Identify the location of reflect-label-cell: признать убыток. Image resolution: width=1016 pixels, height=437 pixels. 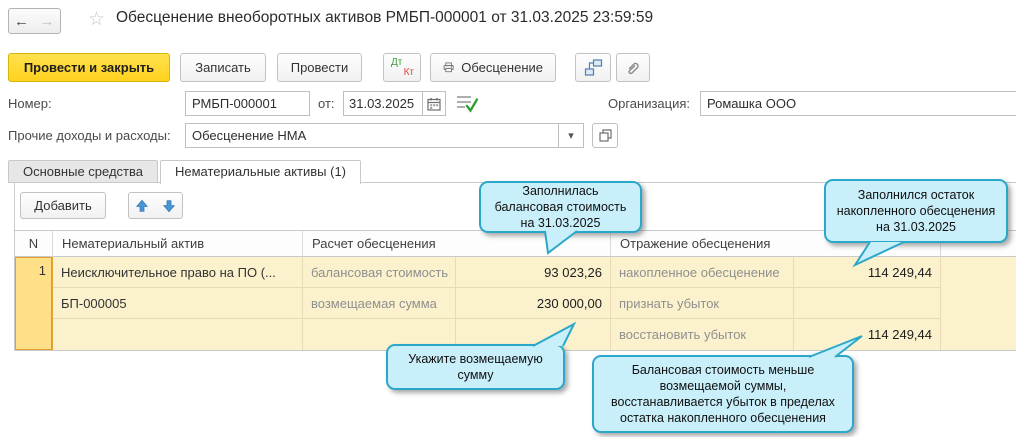
(702, 303).